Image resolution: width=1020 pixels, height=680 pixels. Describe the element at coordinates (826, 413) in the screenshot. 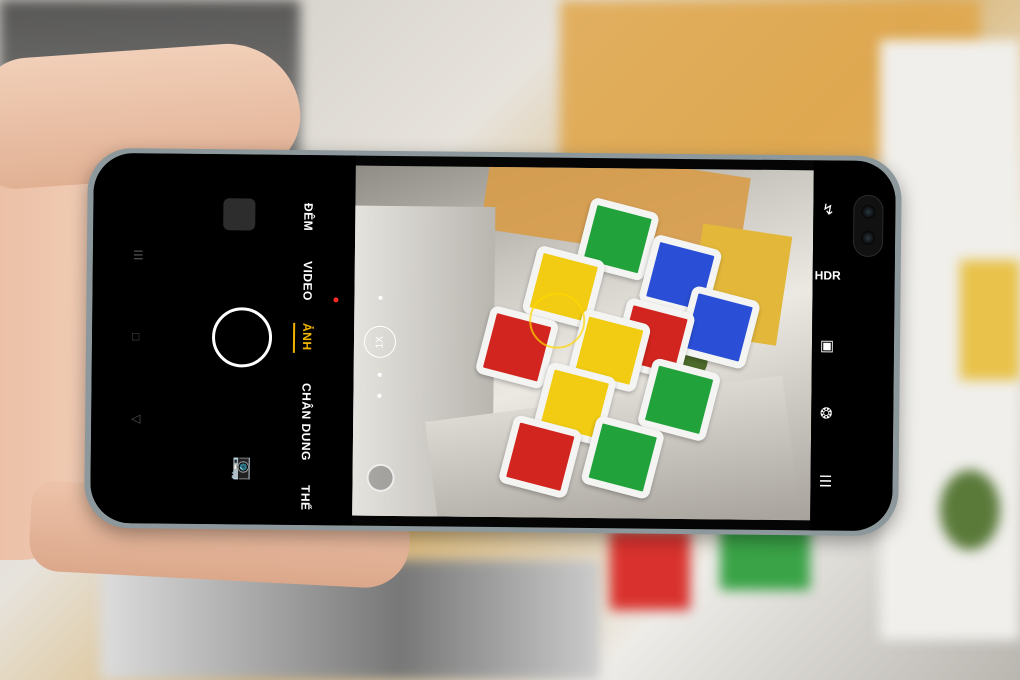

I see `filters-icon: ❂` at that location.